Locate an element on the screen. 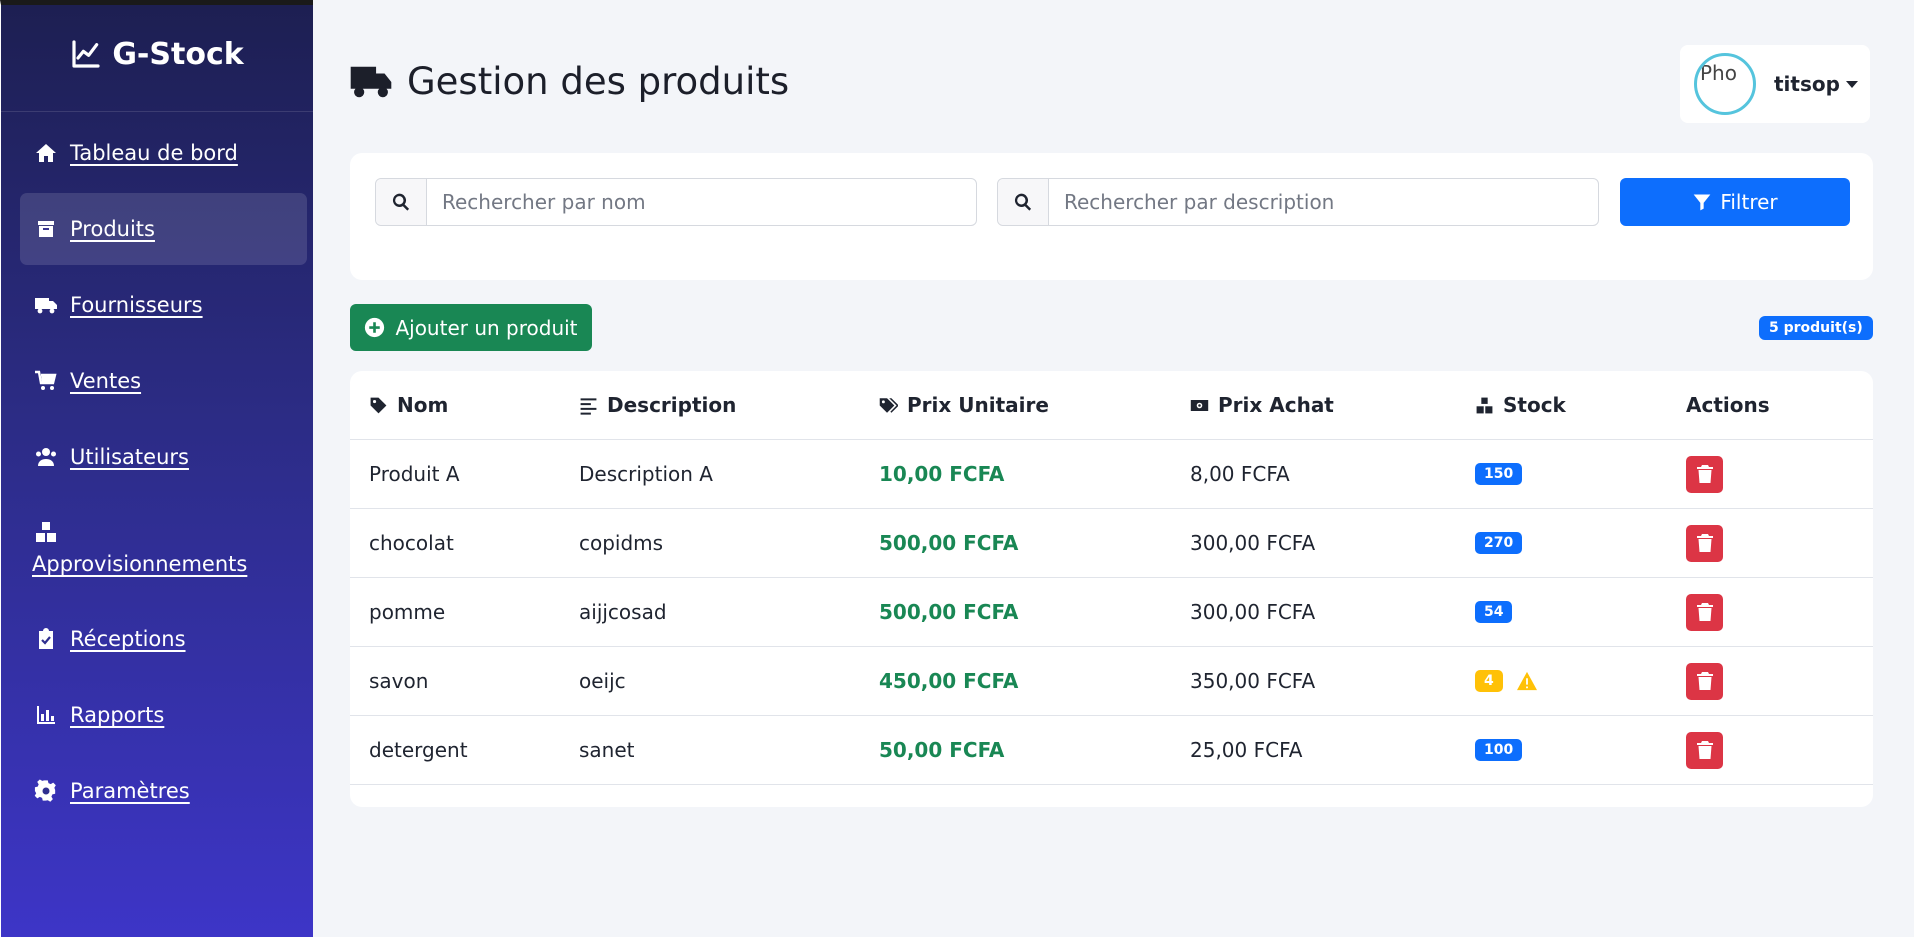 The image size is (1914, 937). stock-badge: 4 is located at coordinates (1489, 681).